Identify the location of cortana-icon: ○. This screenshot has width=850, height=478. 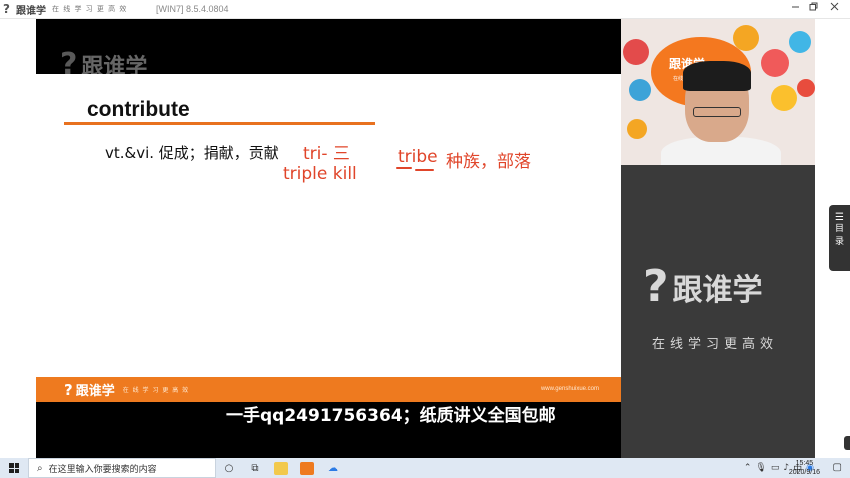
(229, 468).